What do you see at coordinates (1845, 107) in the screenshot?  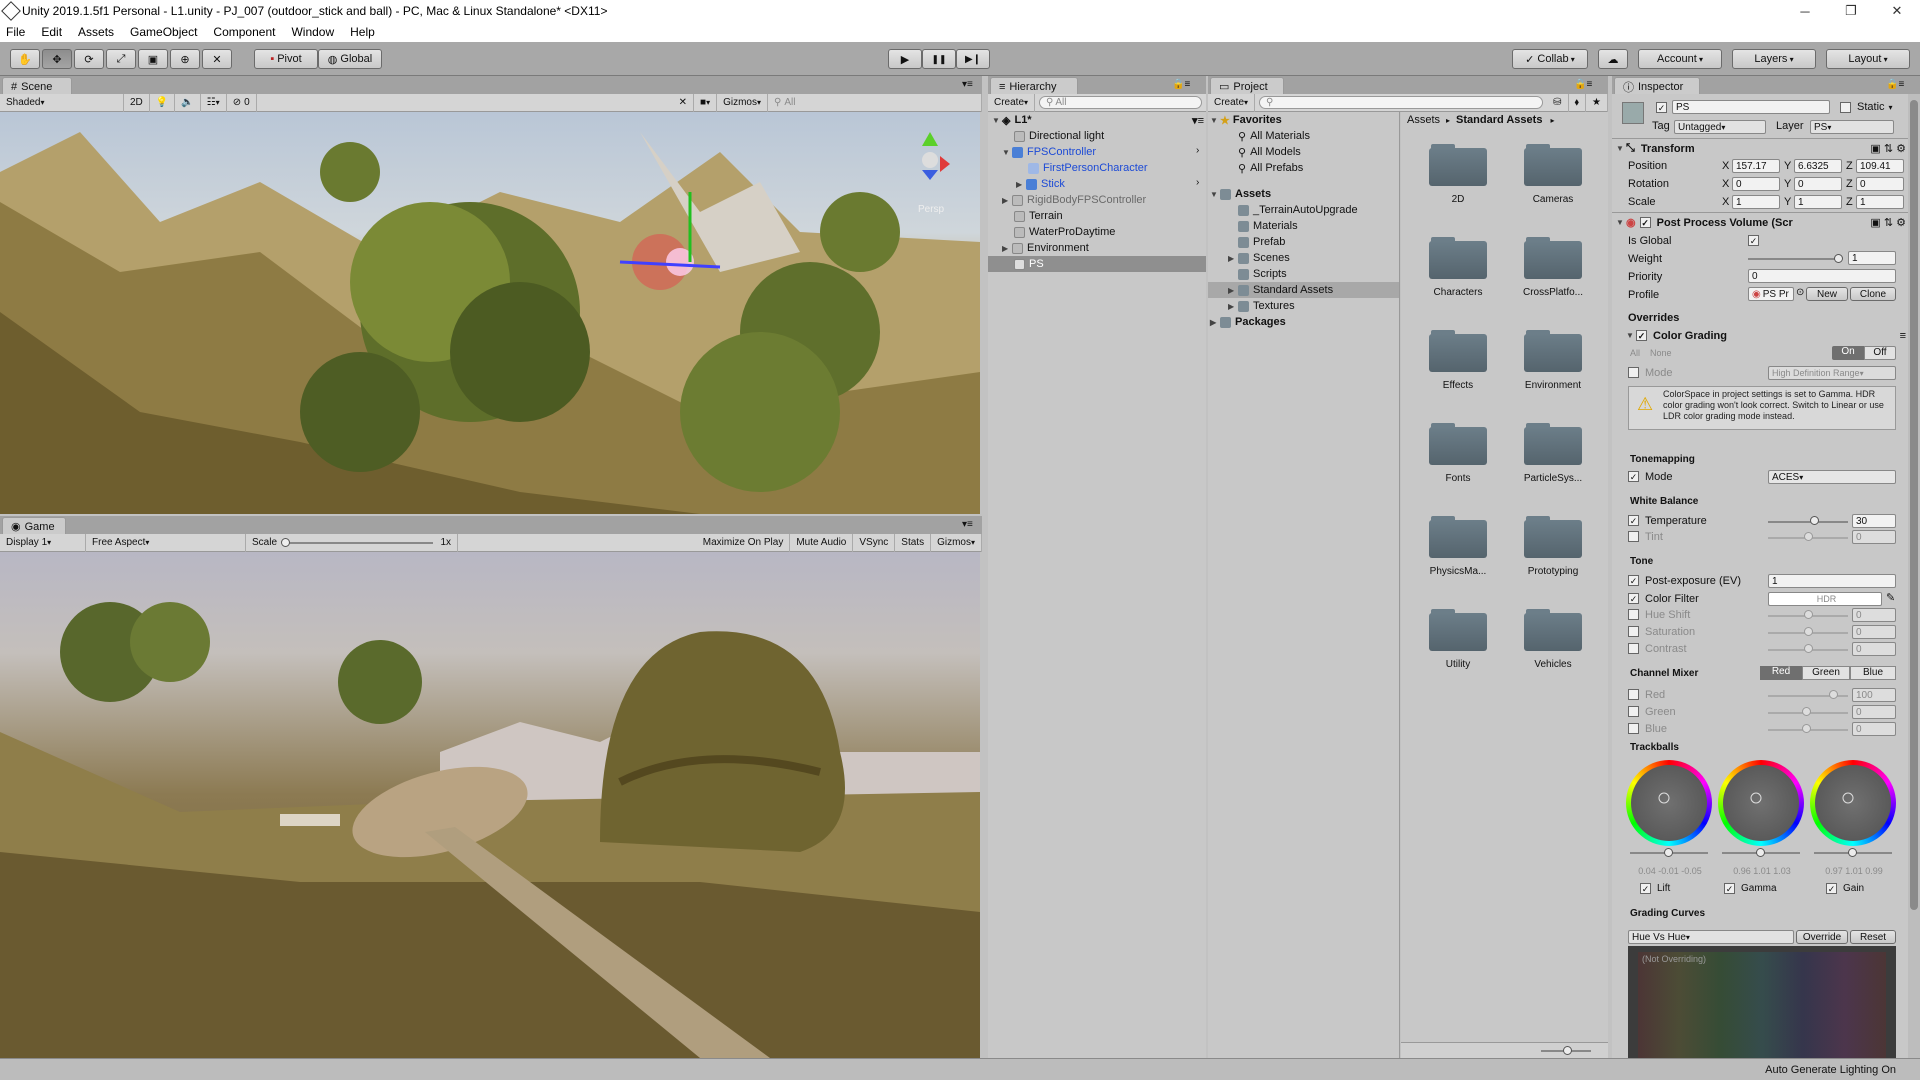 I see `static-checkbox` at bounding box center [1845, 107].